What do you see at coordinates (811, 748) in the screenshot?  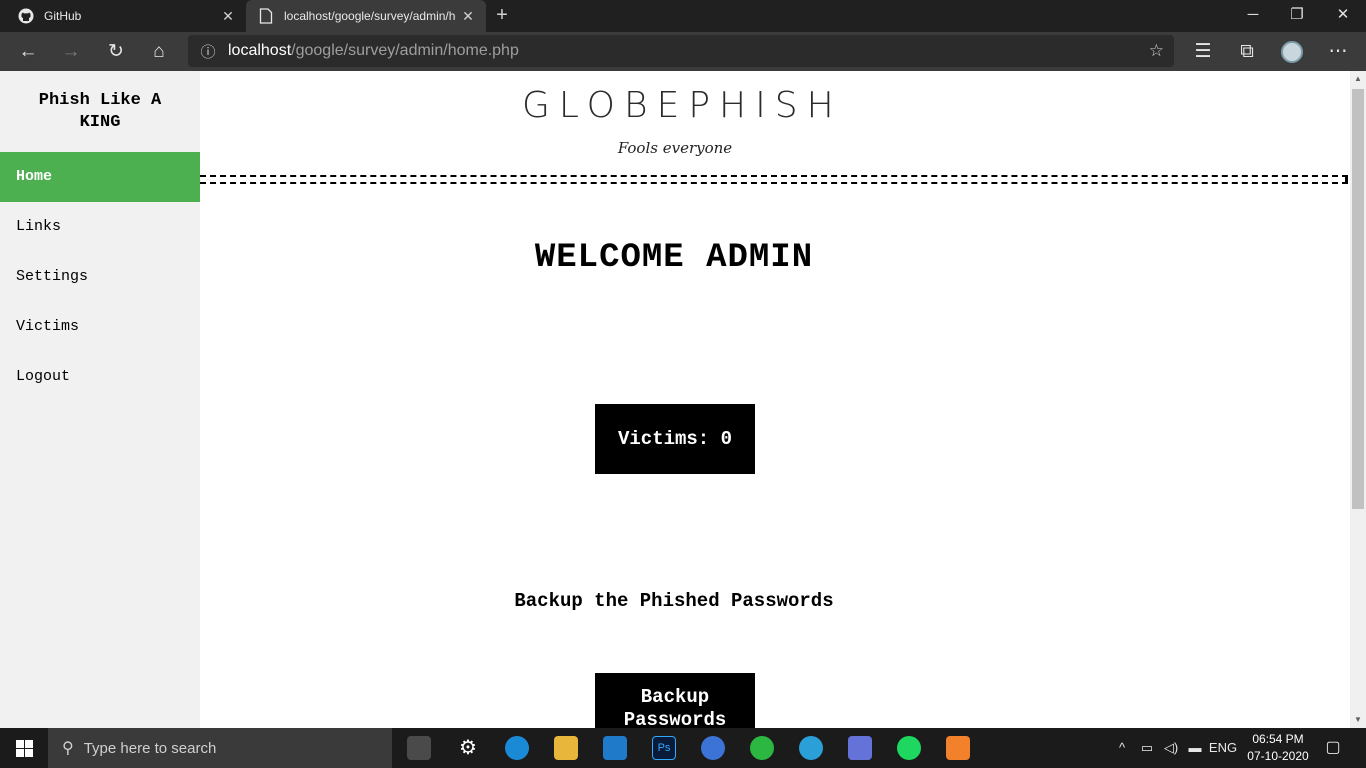 I see `telegram-icon` at bounding box center [811, 748].